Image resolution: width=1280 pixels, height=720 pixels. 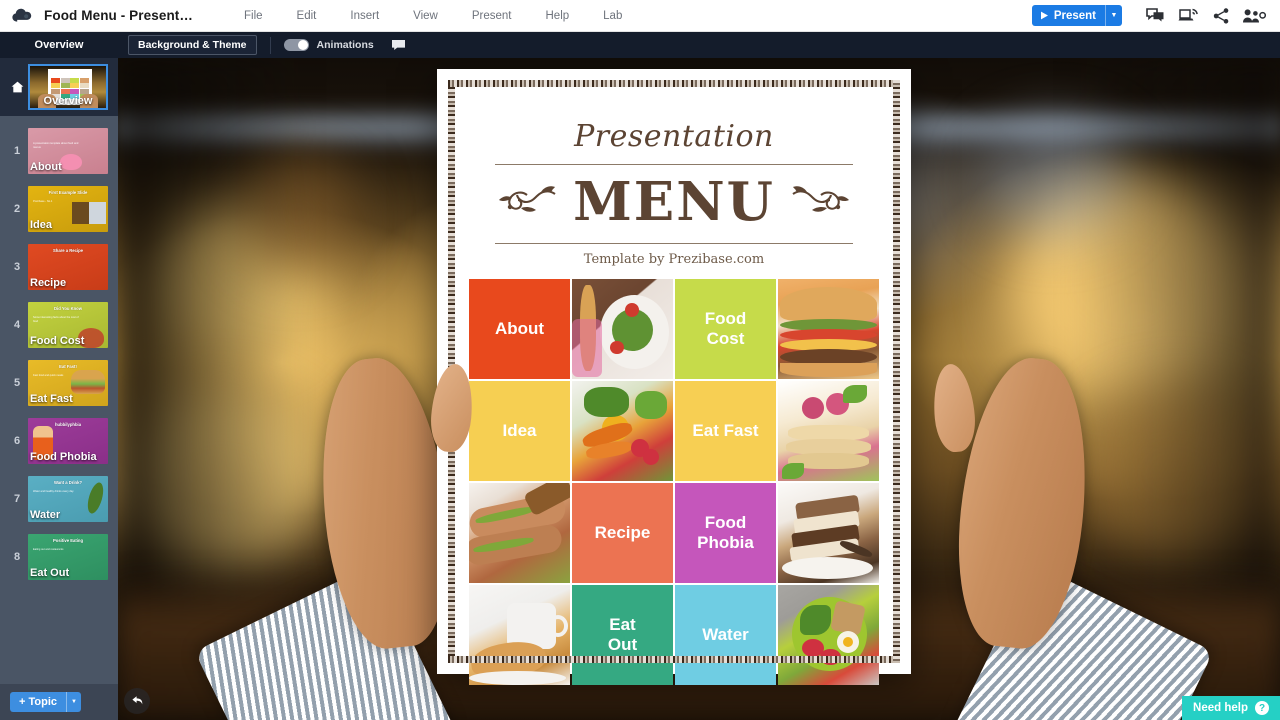 I want to click on tiramisu-dessert-photo, so click(x=828, y=533).